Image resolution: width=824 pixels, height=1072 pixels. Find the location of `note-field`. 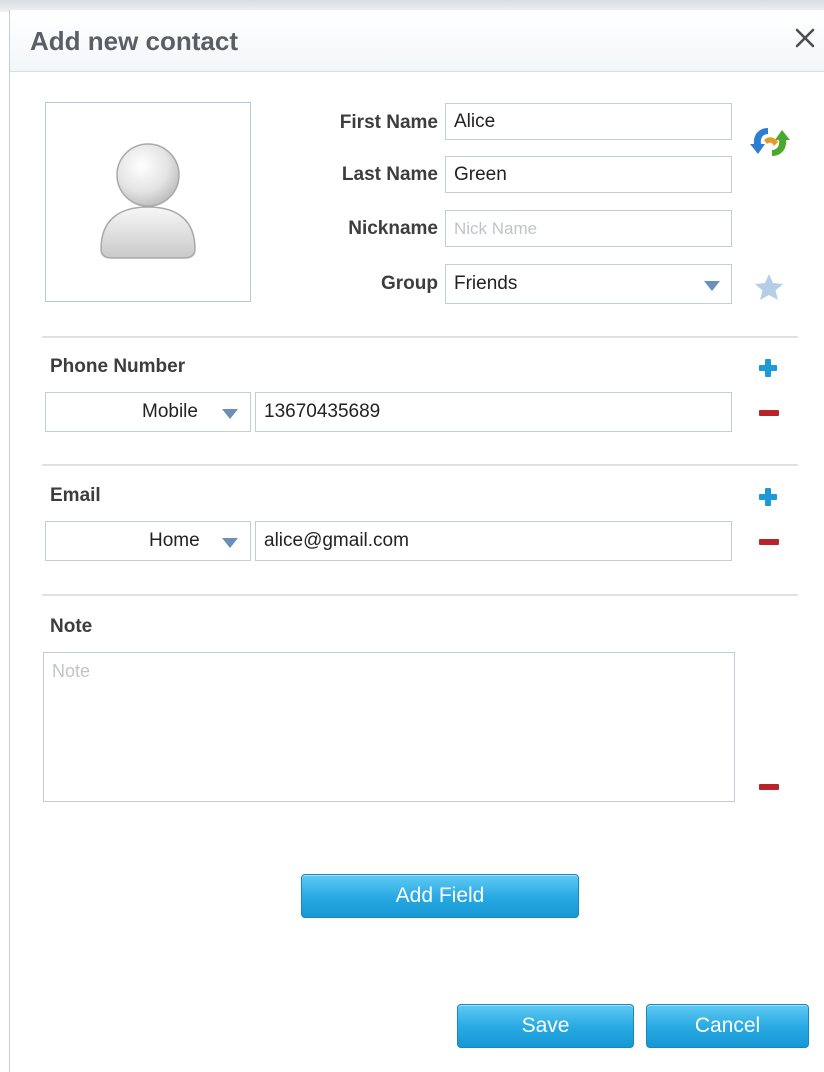

note-field is located at coordinates (389, 727).